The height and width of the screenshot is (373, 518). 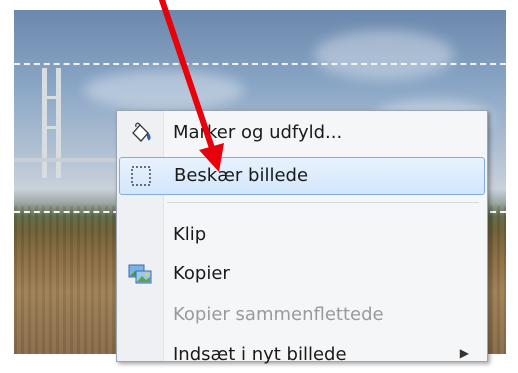 What do you see at coordinates (301, 235) in the screenshot?
I see `menu-item-klip: Klip` at bounding box center [301, 235].